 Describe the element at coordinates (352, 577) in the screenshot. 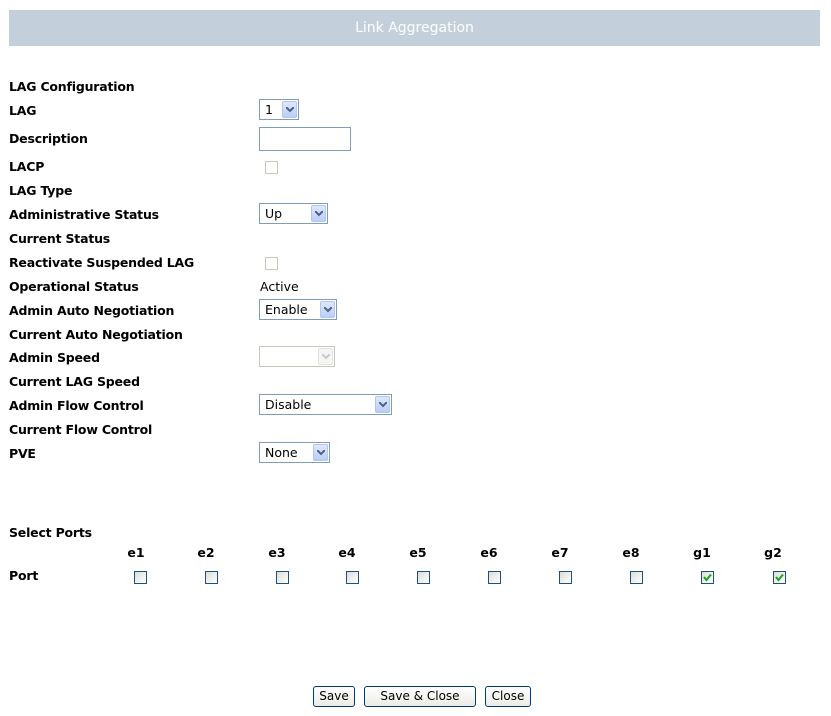

I see `port-checkbox-e4` at that location.